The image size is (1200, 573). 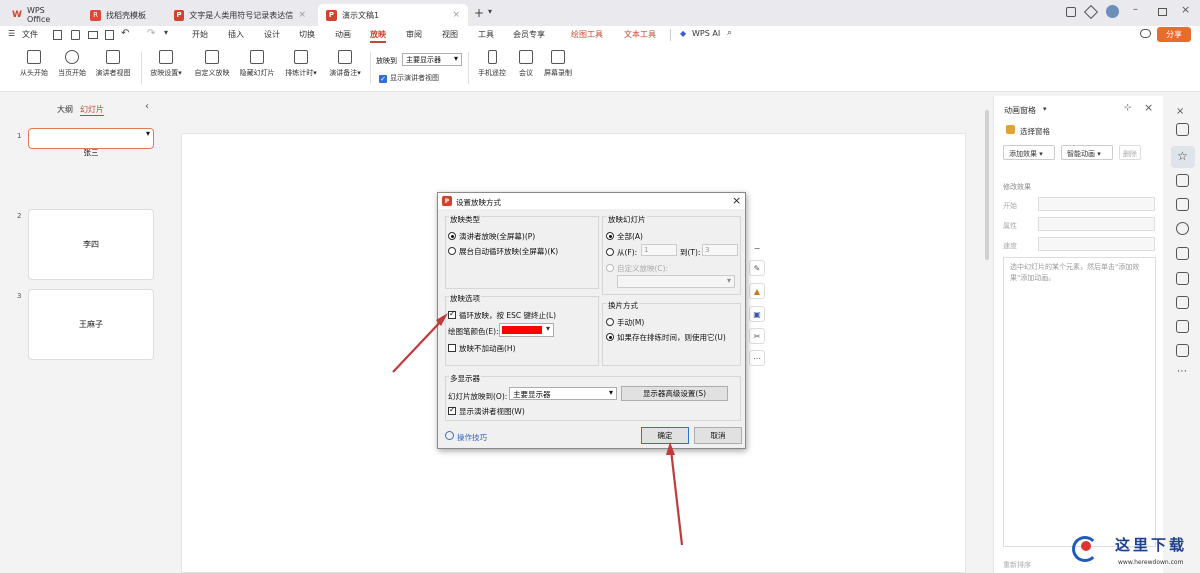 What do you see at coordinates (91, 142) in the screenshot?
I see `slide-thumbnail: 张三` at bounding box center [91, 142].